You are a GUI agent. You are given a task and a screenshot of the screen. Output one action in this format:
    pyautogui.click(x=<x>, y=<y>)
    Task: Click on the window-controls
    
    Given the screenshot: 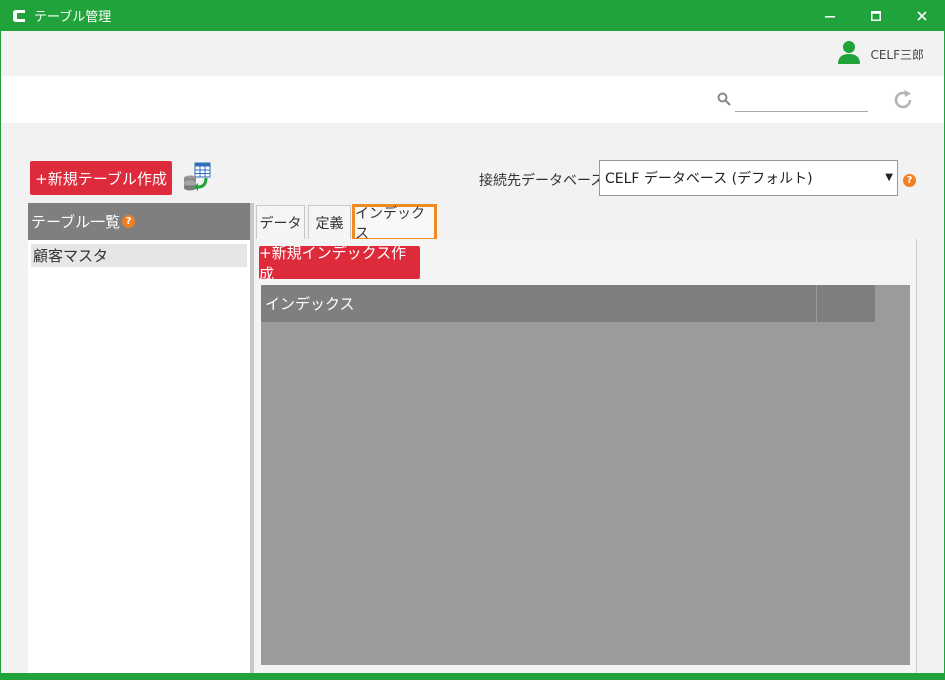 What is the action you would take?
    pyautogui.click(x=876, y=15)
    